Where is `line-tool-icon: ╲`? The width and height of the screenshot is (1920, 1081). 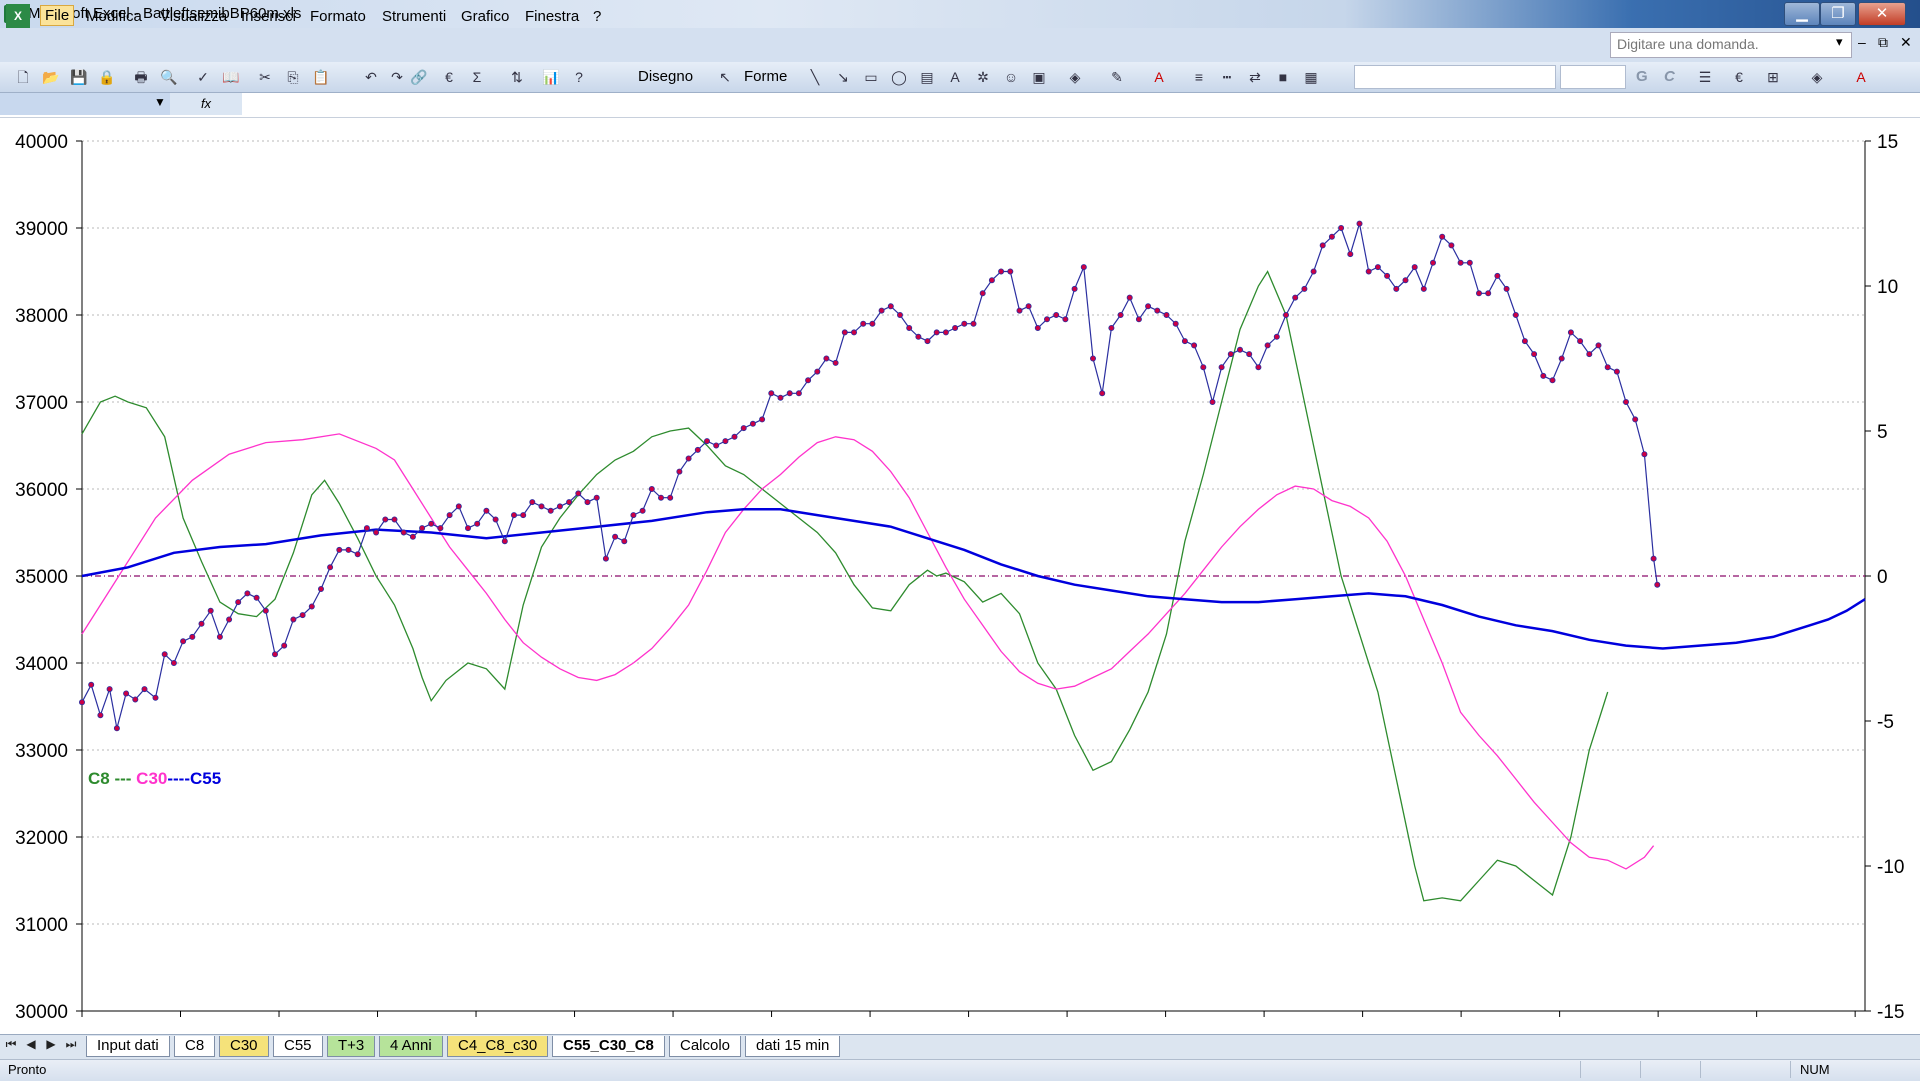
line-tool-icon: ╲ is located at coordinates (815, 77).